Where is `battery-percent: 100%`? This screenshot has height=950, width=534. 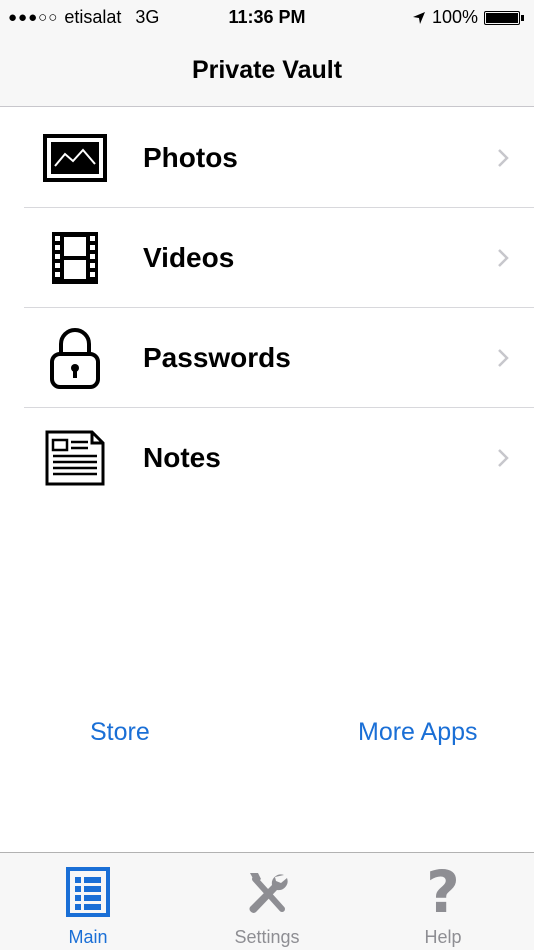
battery-percent: 100% is located at coordinates (454, 17).